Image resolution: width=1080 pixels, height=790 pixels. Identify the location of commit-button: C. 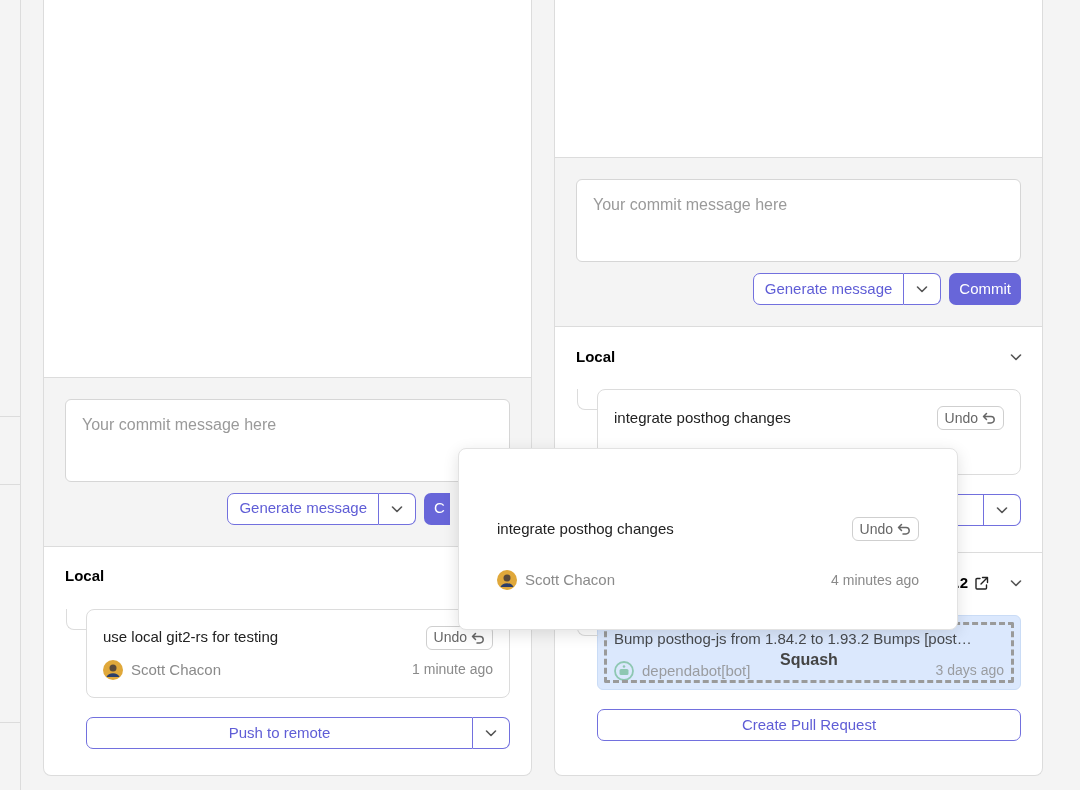
(437, 508).